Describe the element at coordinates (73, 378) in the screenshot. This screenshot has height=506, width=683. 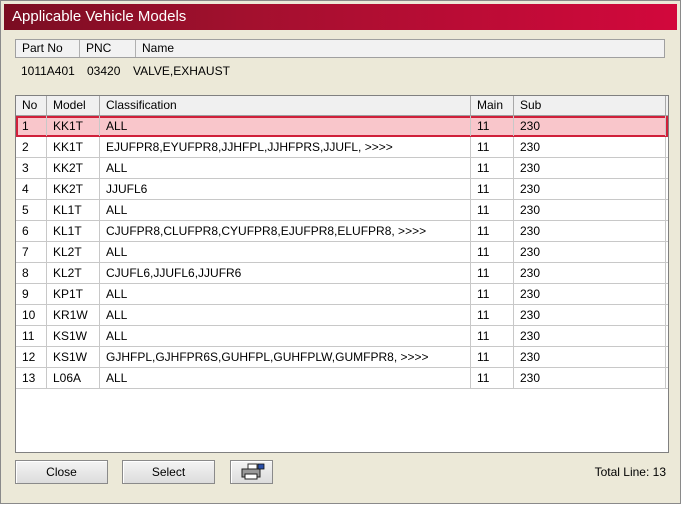
I see `cell-model: L06A` at that location.